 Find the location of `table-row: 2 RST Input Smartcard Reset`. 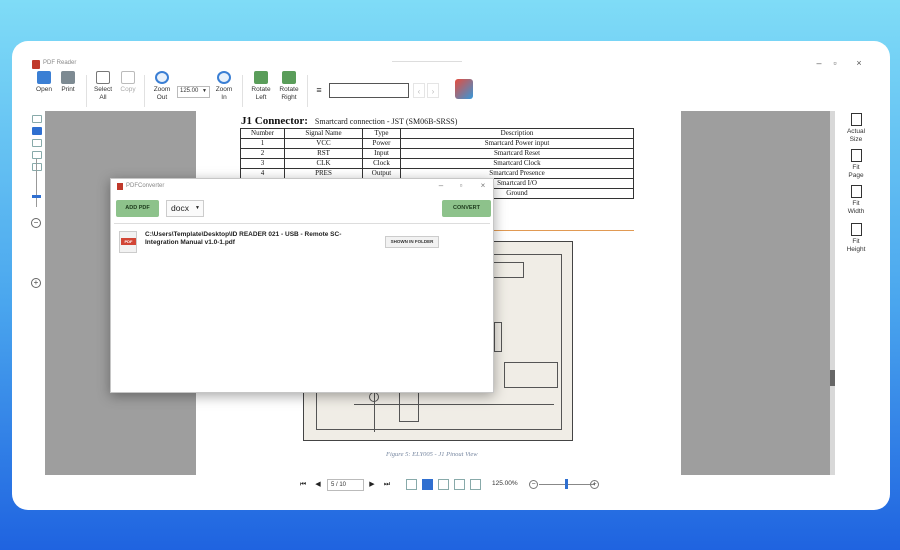

table-row: 2 RST Input Smartcard Reset is located at coordinates (437, 153).